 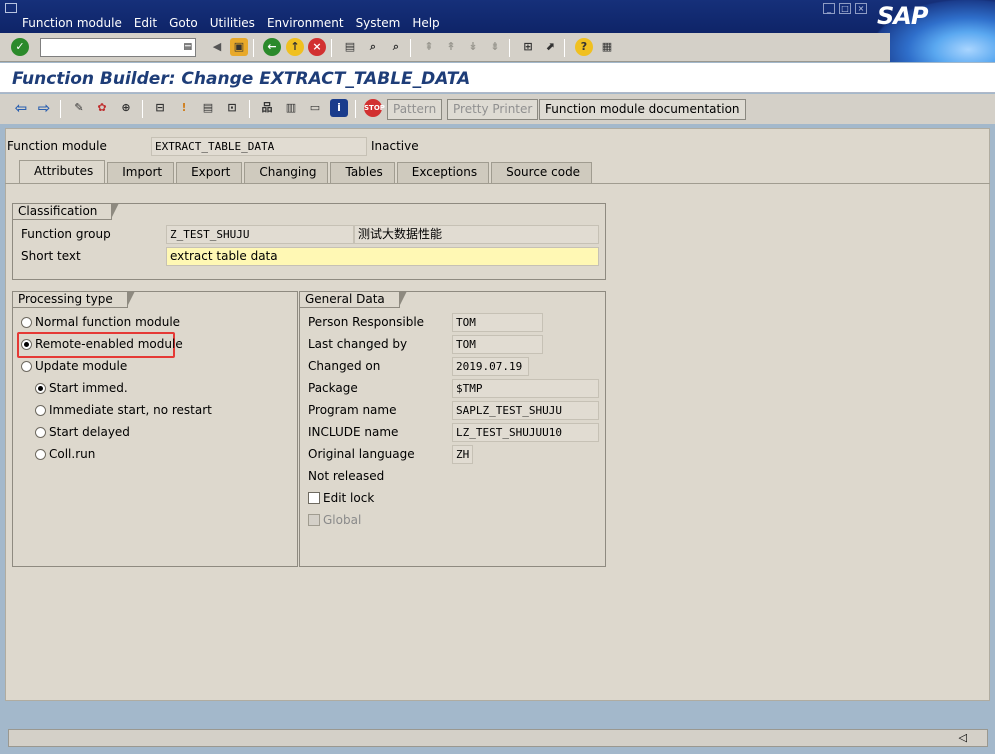 I want to click on forward-arrow-icon: ⇨, so click(x=44, y=108).